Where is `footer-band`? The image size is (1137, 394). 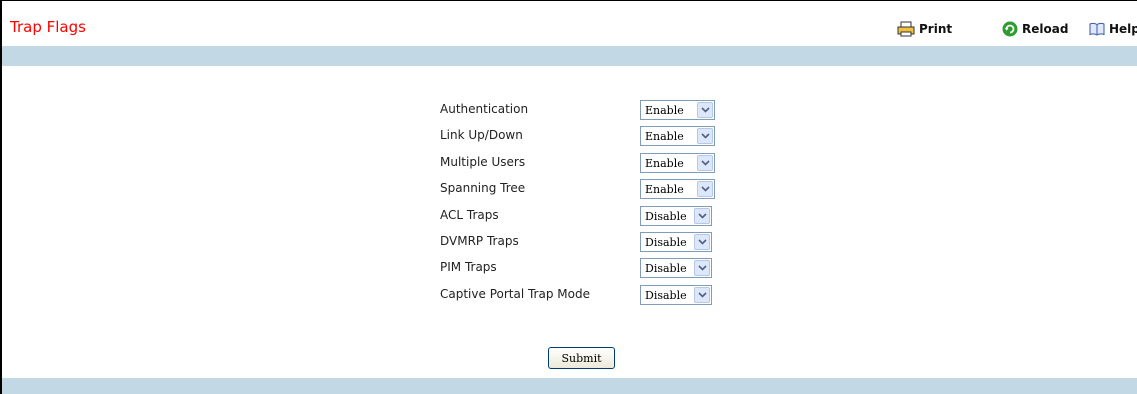 footer-band is located at coordinates (569, 386).